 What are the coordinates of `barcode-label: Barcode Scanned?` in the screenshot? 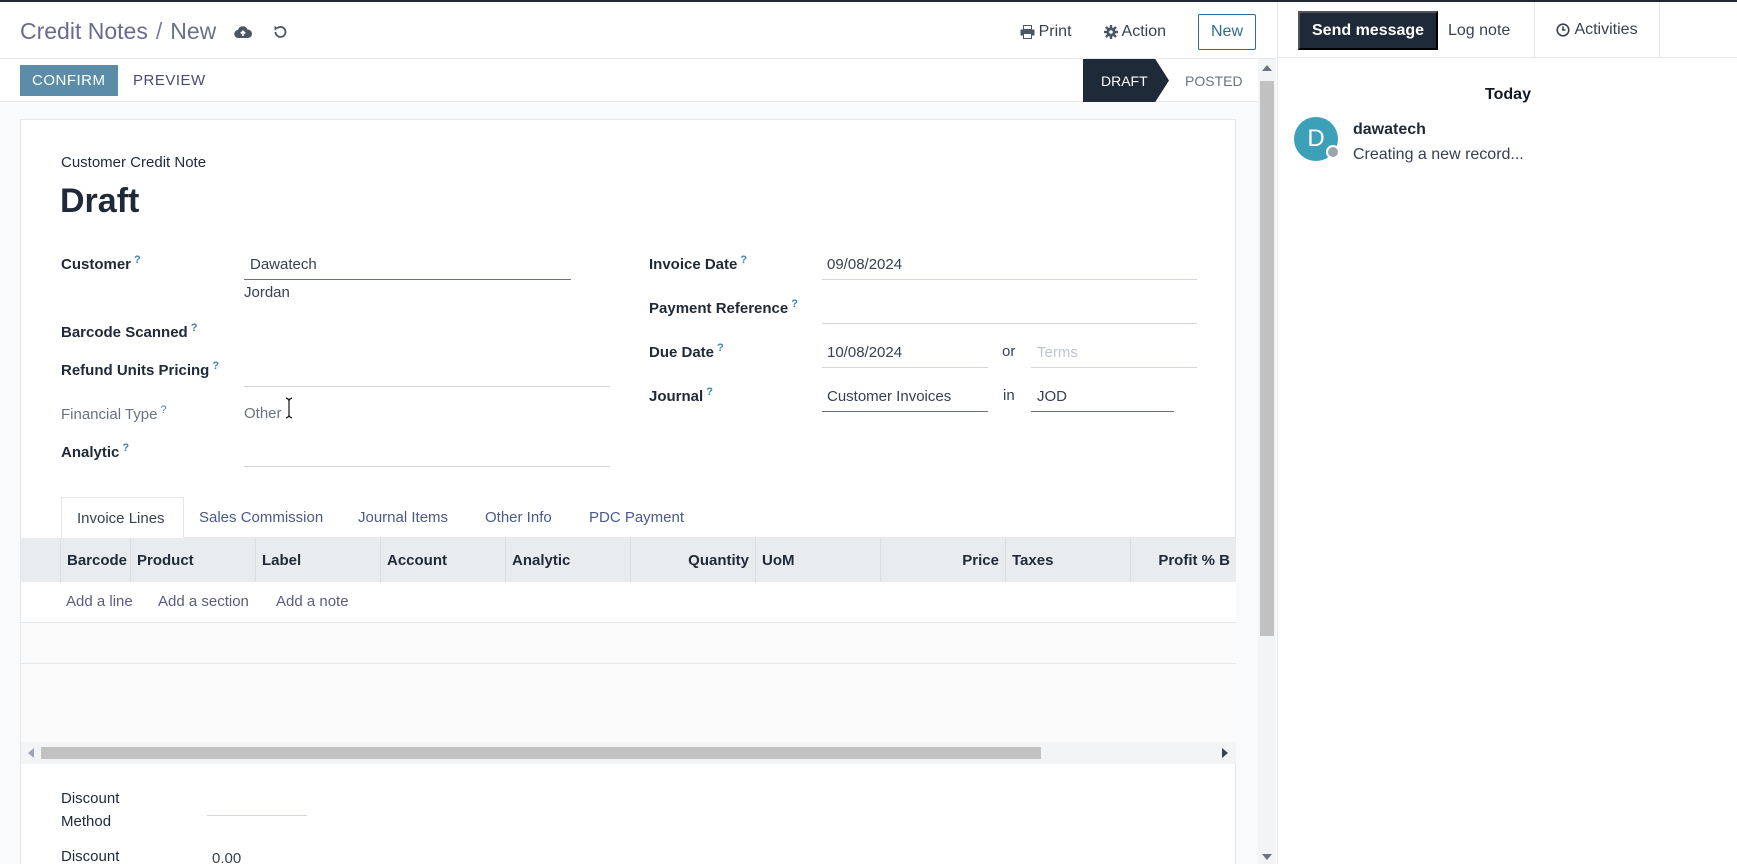 It's located at (129, 331).